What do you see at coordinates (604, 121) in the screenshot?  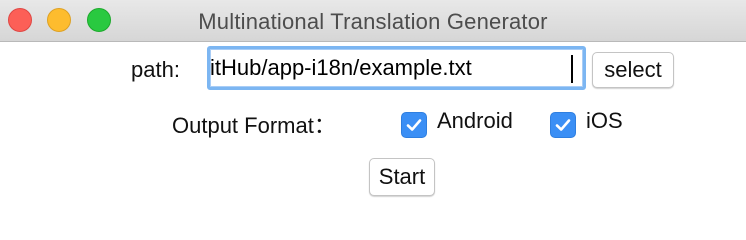 I see `ios-option-label: iOS` at bounding box center [604, 121].